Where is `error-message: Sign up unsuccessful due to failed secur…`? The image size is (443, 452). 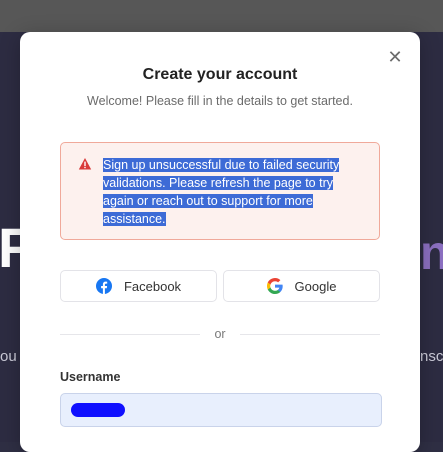
error-message: Sign up unsuccessful due to failed secur… is located at coordinates (228, 192).